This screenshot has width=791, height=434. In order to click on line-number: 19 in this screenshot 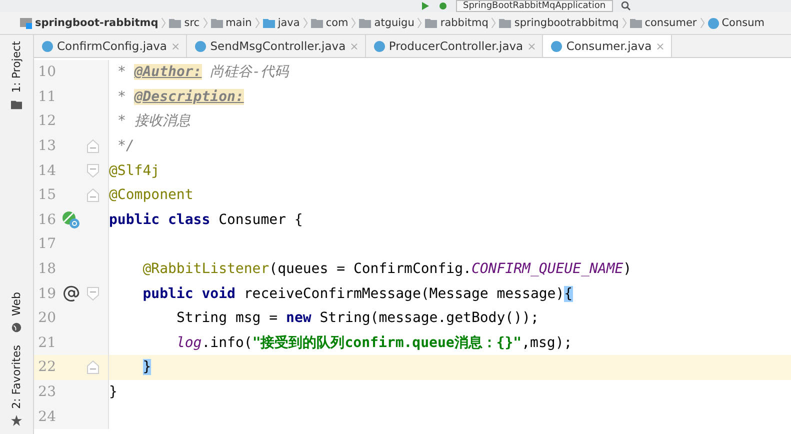, I will do `click(46, 294)`.